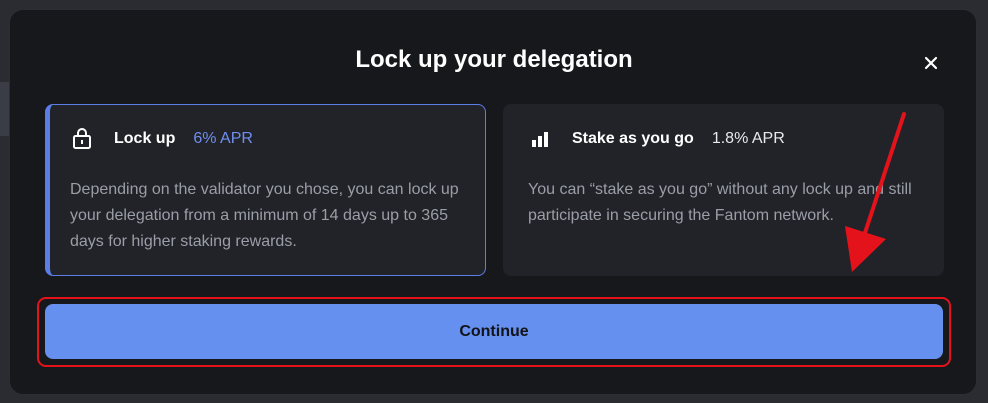  Describe the element at coordinates (540, 139) in the screenshot. I see `bar-chart-icon` at that location.